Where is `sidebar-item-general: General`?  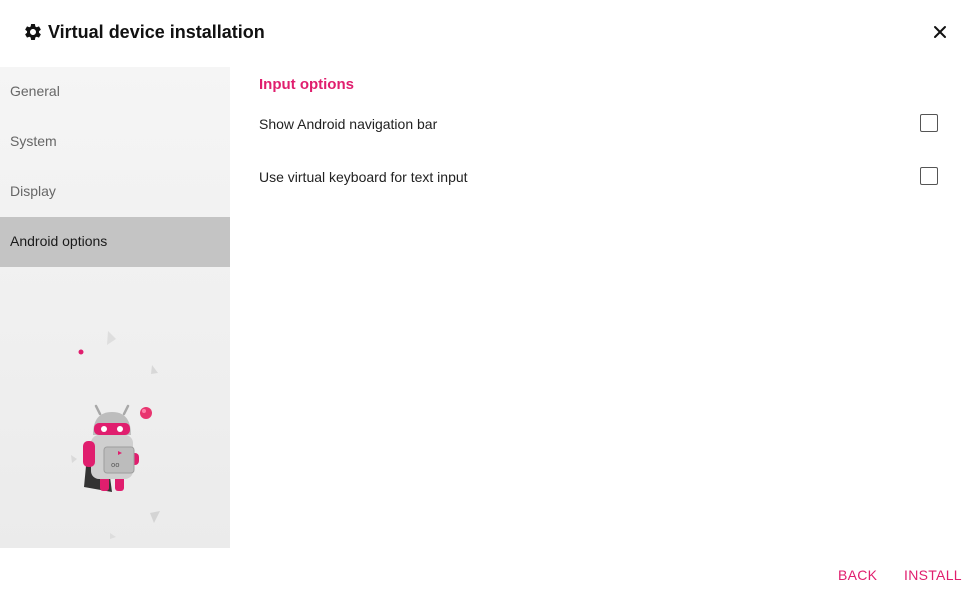
sidebar-item-general: General is located at coordinates (115, 92).